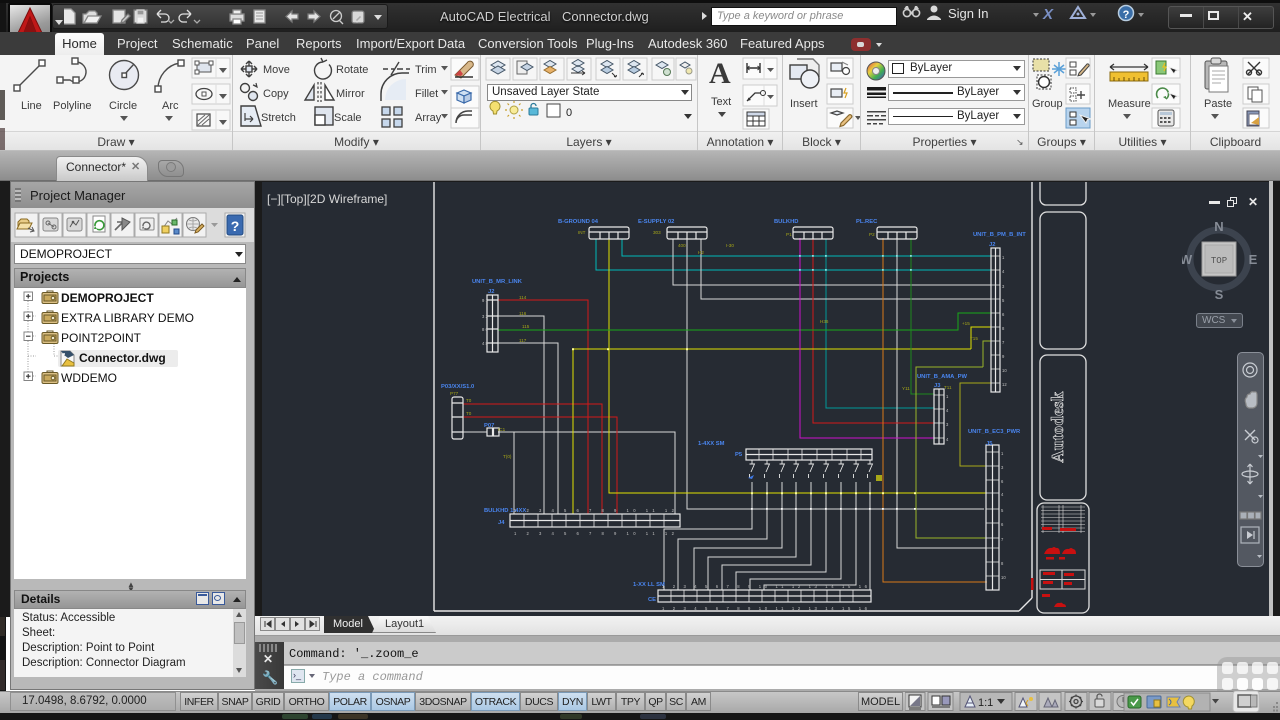  I want to click on svg-text: Circle, so click(123, 106).